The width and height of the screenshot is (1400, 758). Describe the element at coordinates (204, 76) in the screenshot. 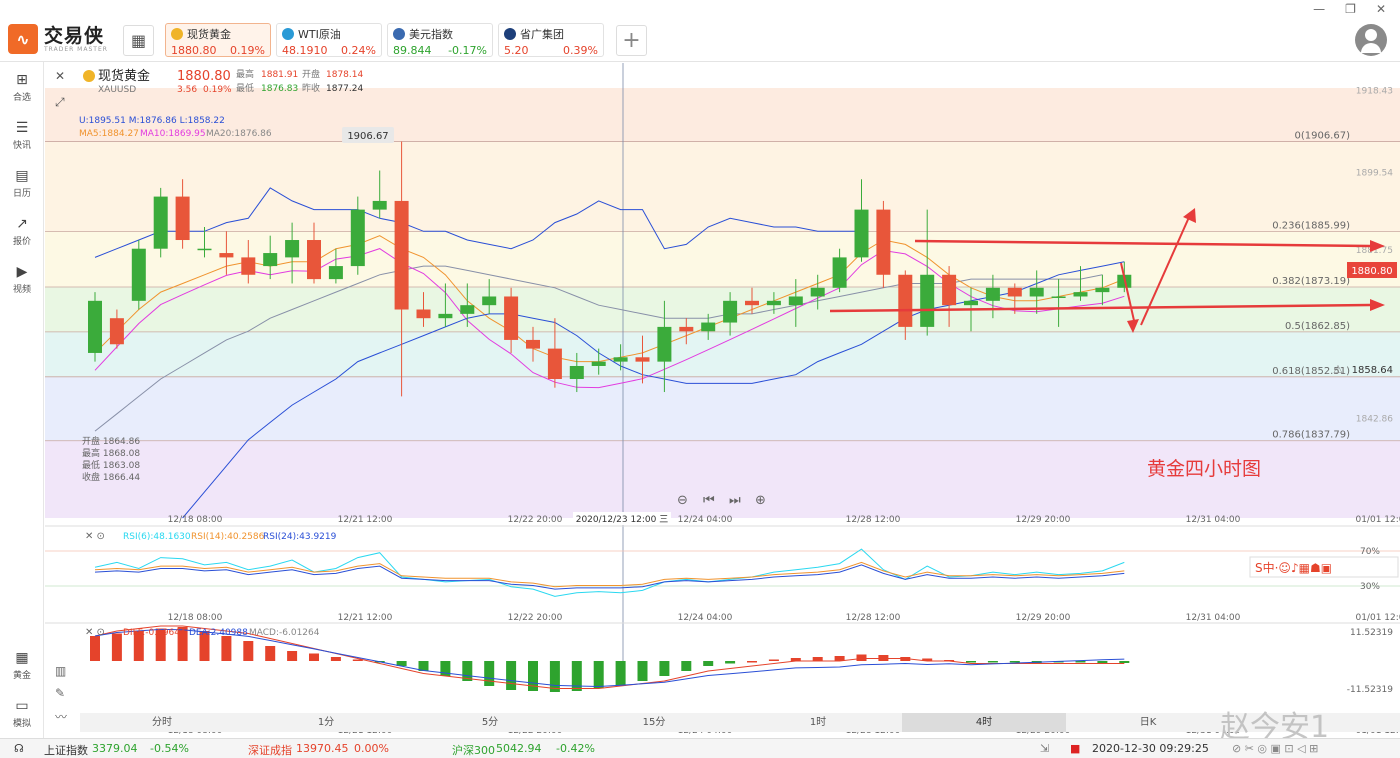

I see `header-price: 1880.80` at that location.